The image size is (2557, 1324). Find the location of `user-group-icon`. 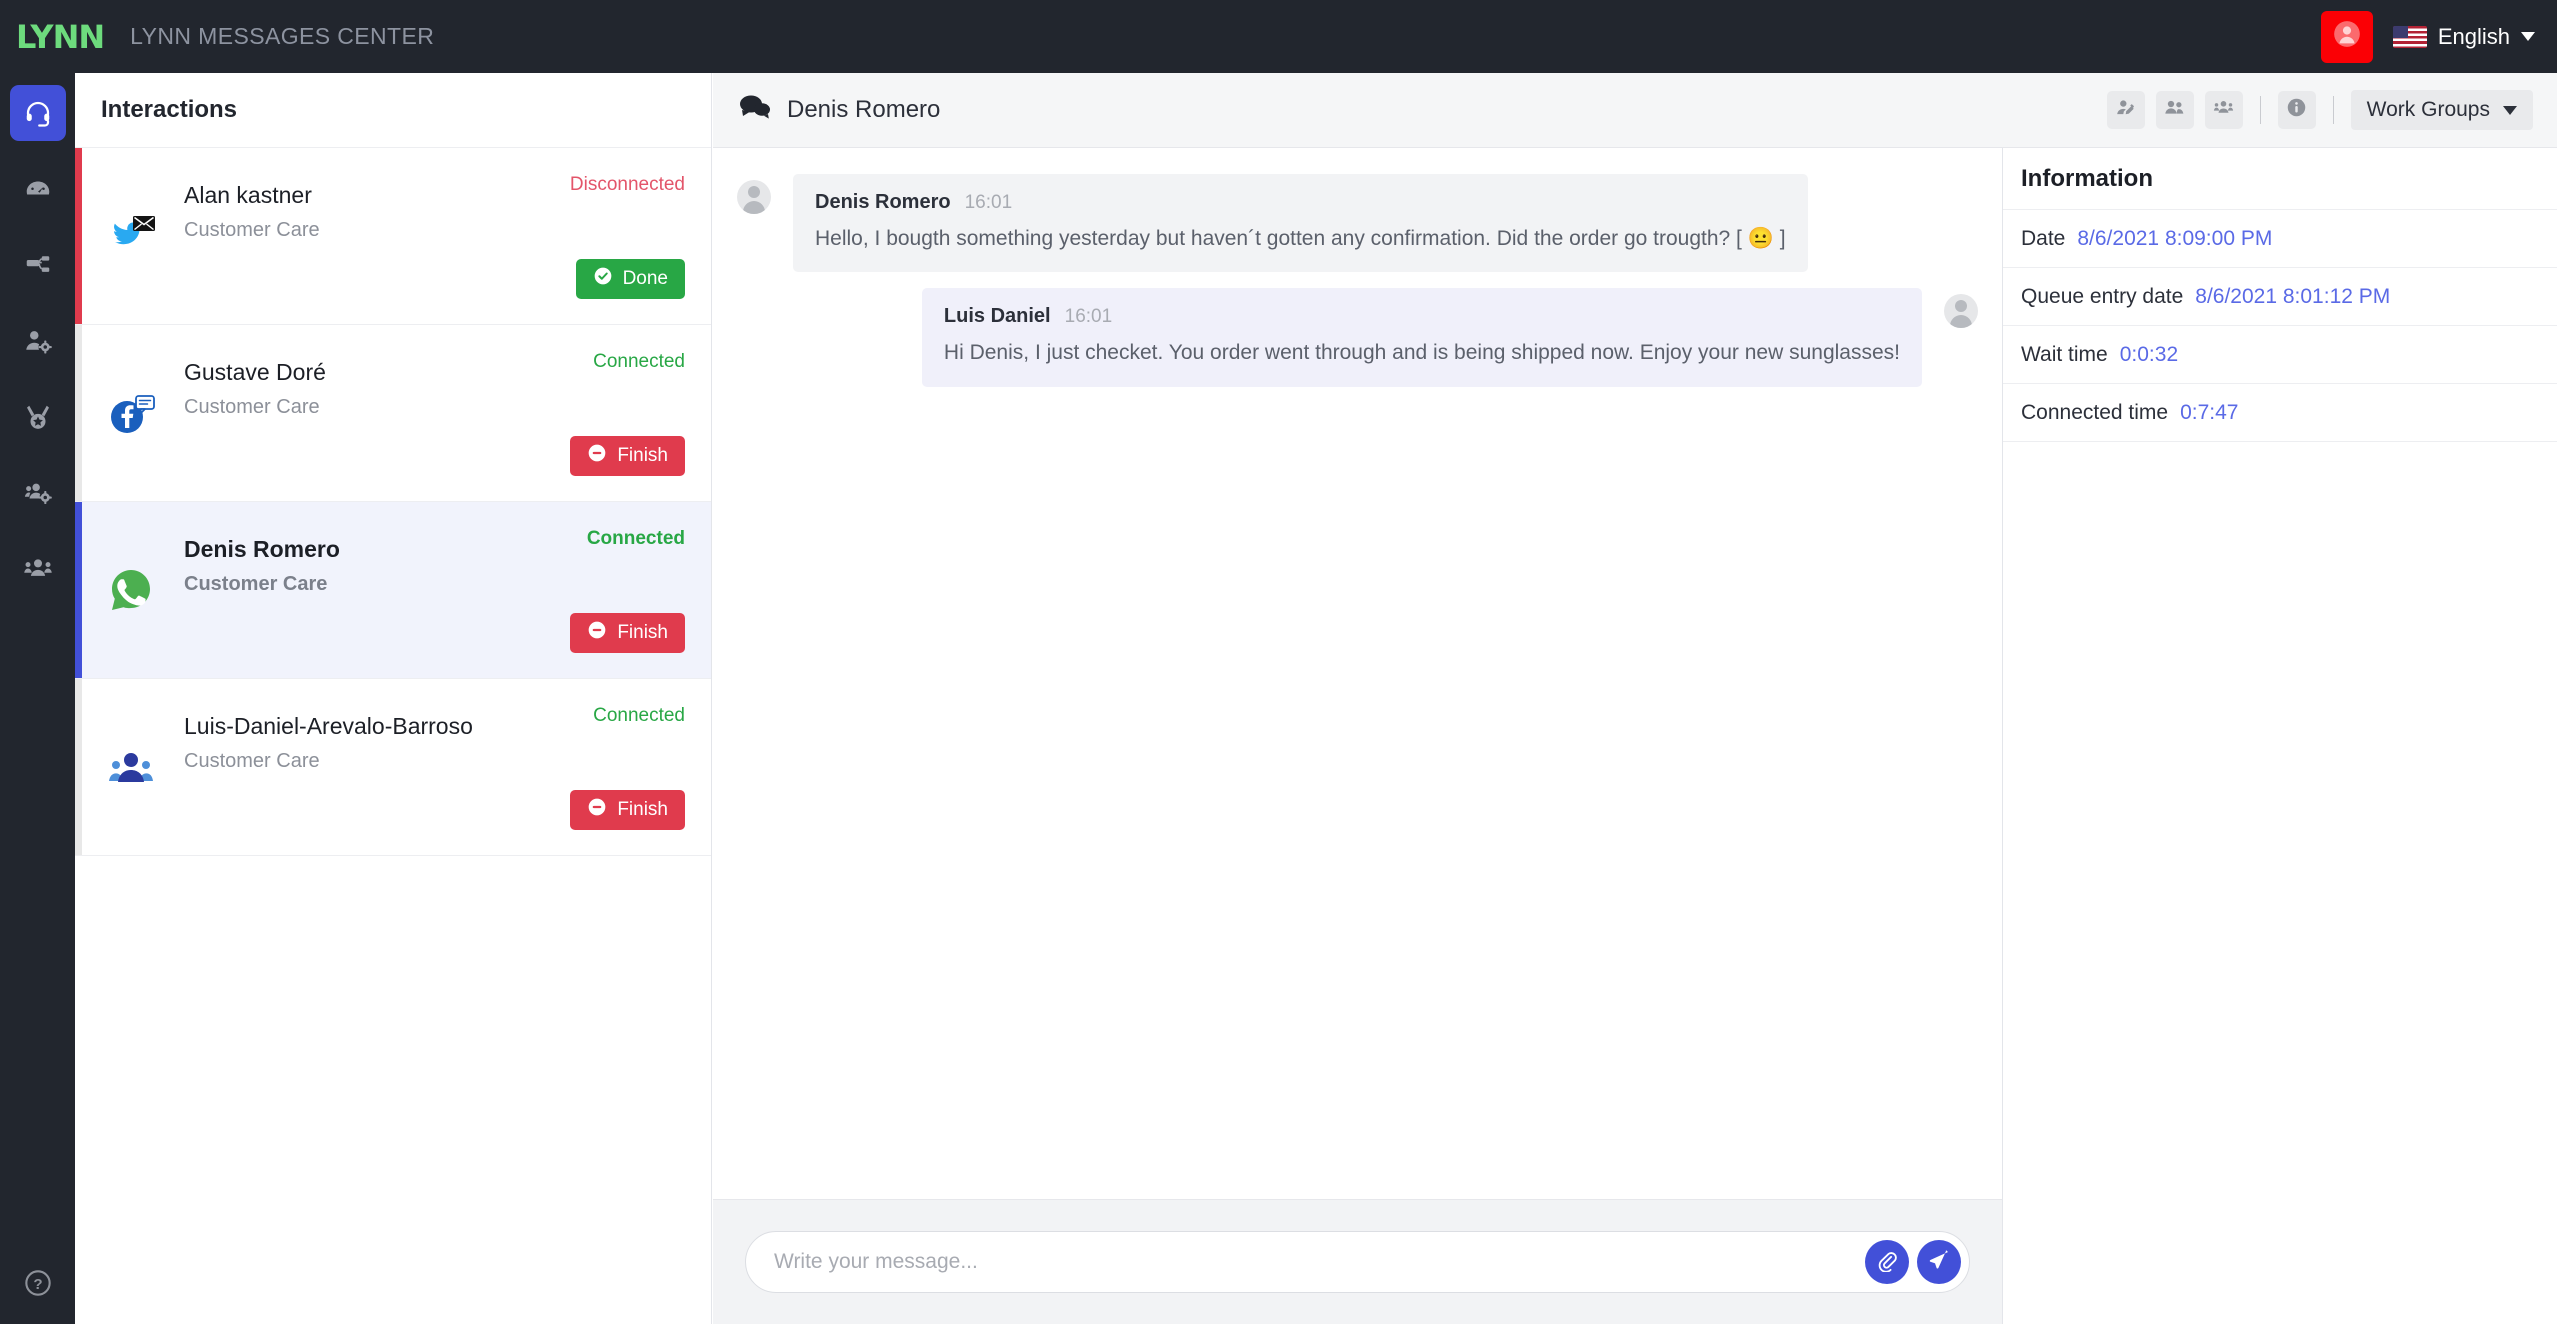

user-group-icon is located at coordinates (2223, 110).